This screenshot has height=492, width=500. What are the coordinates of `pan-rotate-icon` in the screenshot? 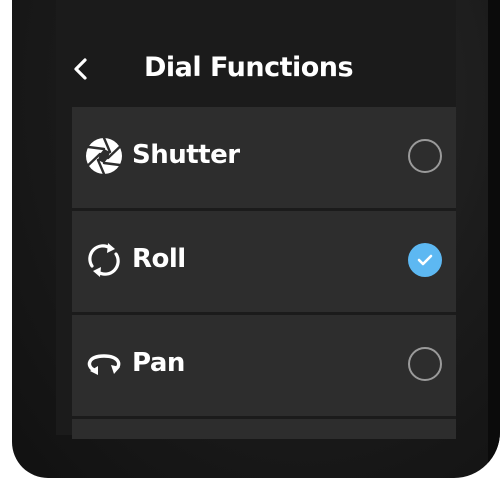 It's located at (104, 364).